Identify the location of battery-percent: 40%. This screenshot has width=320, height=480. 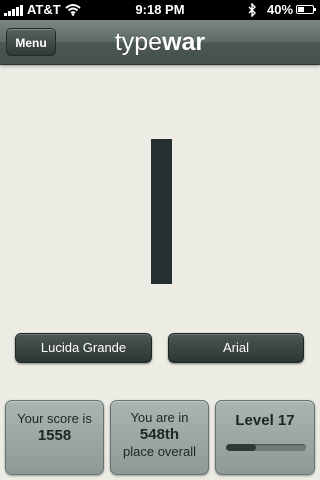
(280, 9).